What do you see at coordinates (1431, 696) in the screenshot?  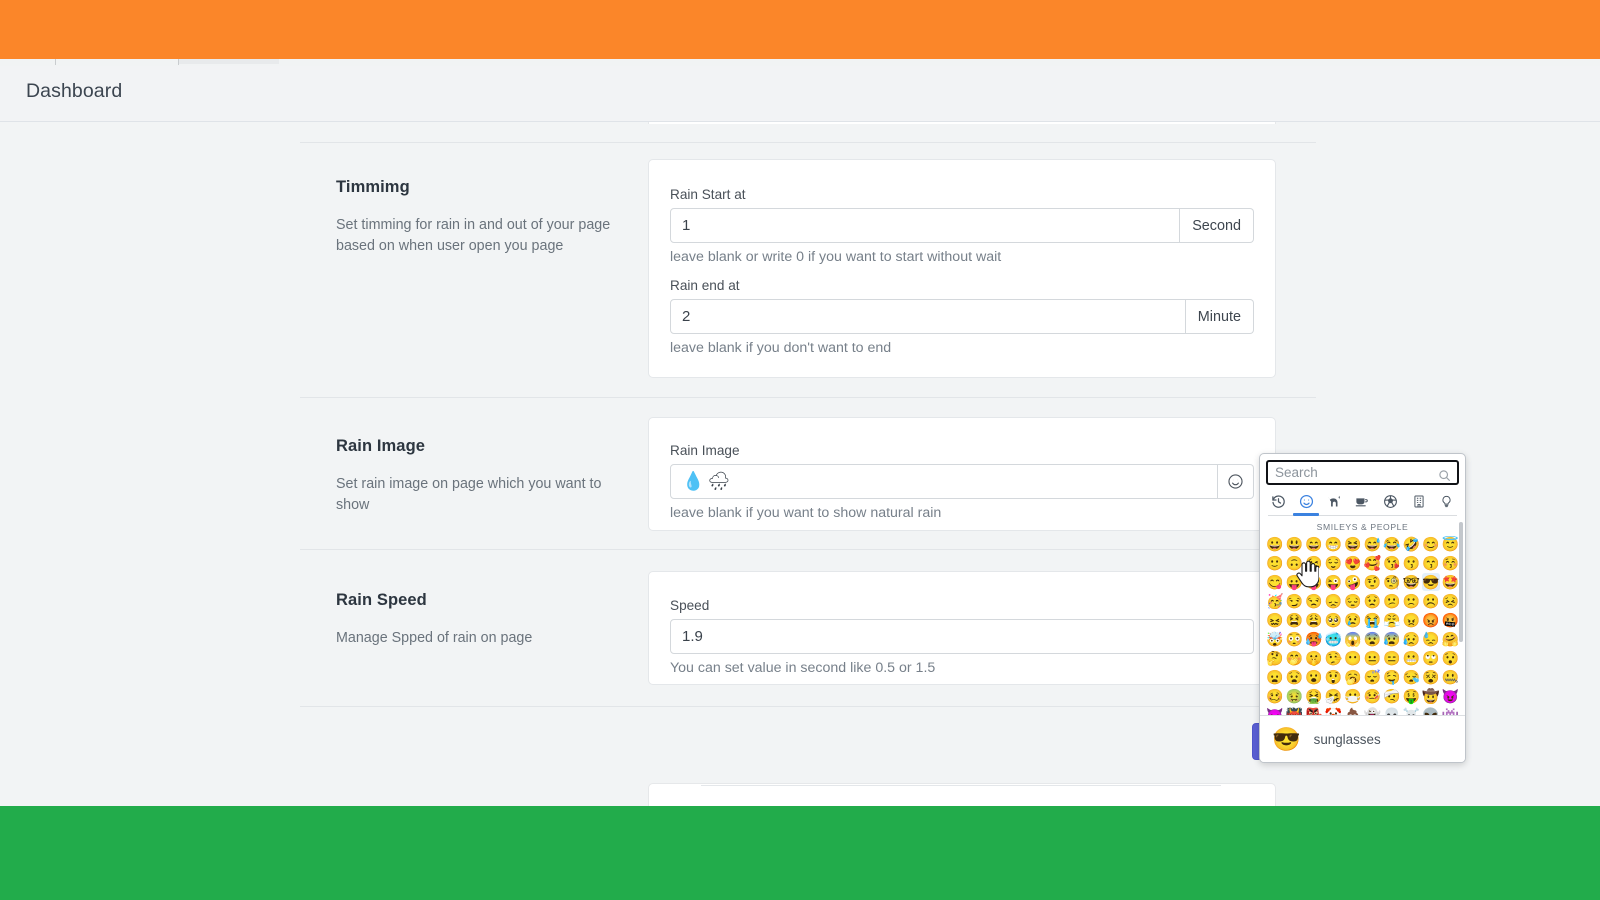 I see `emoji-cell: 🤠` at bounding box center [1431, 696].